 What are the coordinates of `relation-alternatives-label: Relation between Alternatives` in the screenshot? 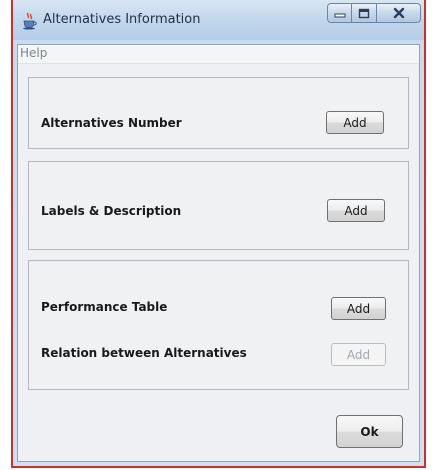 It's located at (144, 353).